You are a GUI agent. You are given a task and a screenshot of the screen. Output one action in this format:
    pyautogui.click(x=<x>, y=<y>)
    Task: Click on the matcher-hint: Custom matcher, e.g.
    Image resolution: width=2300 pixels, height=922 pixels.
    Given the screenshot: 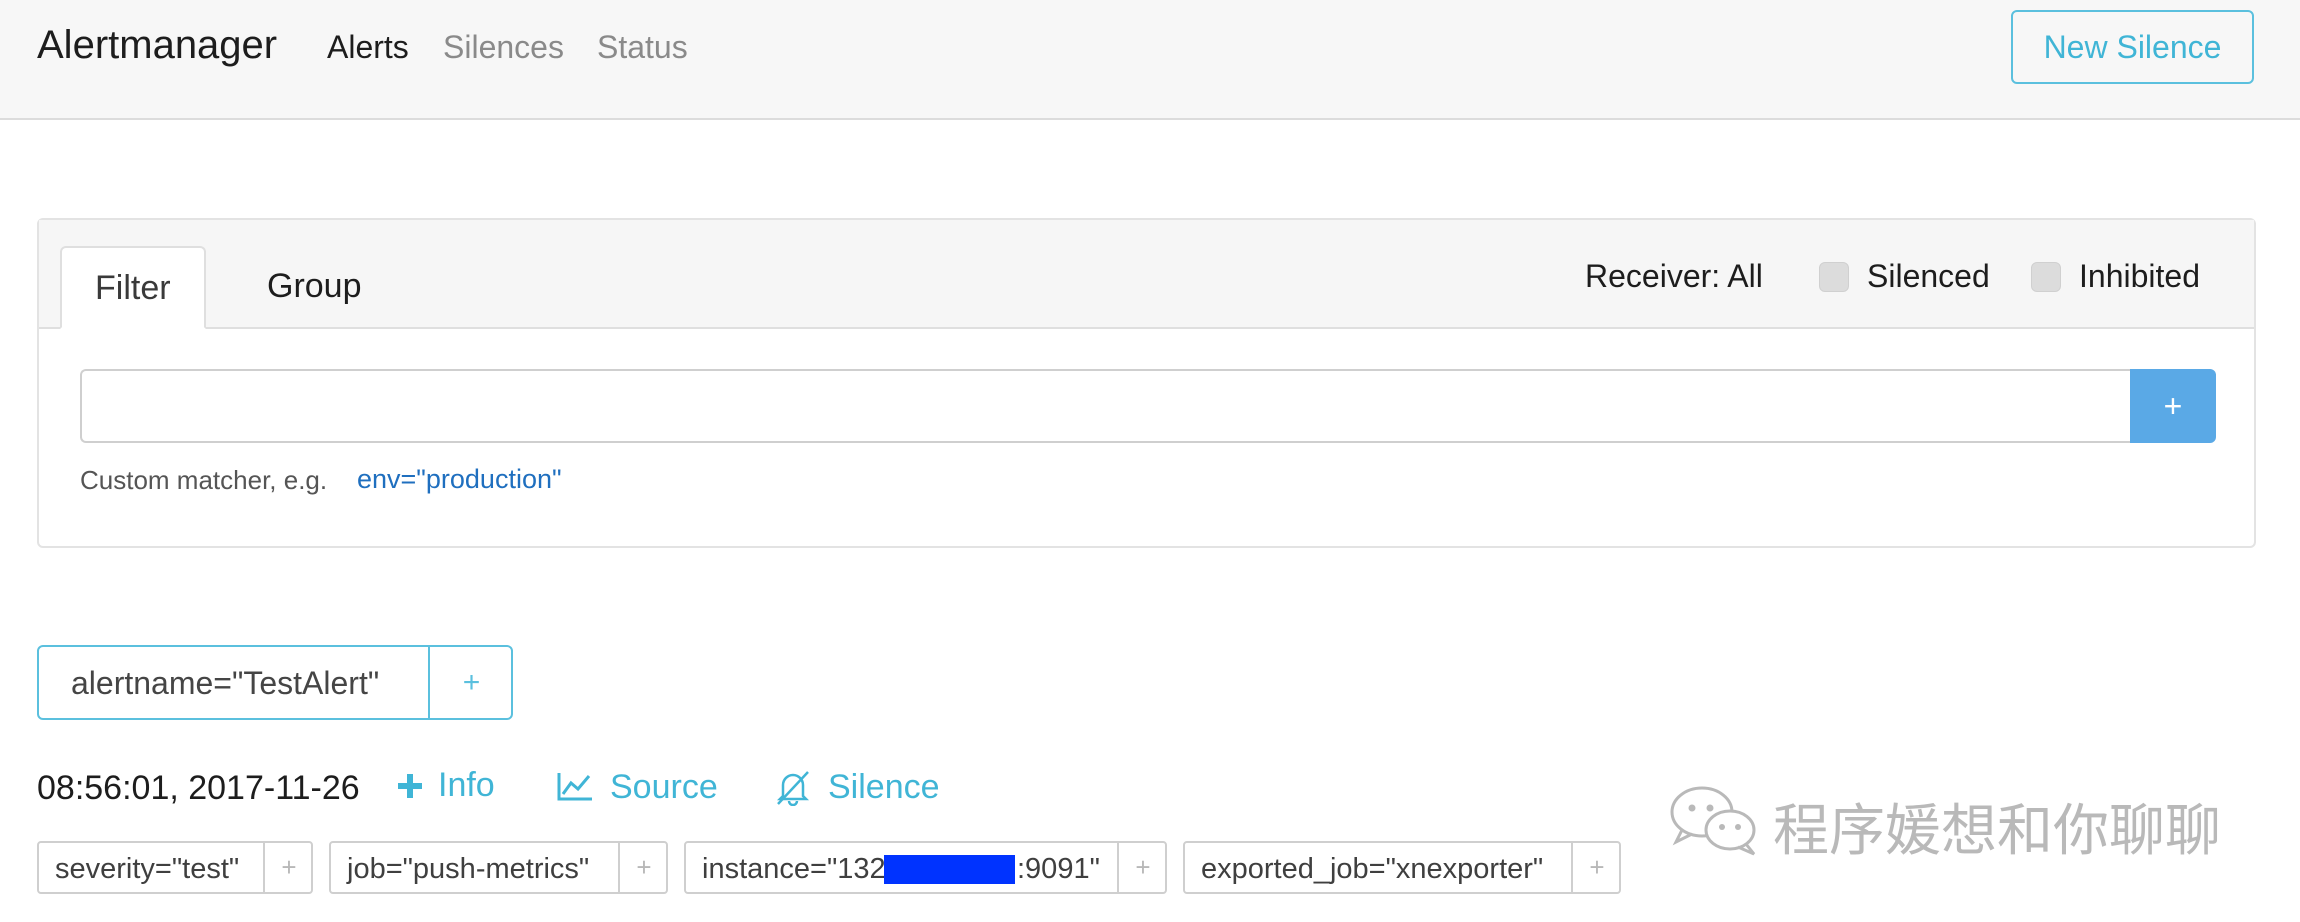 What is the action you would take?
    pyautogui.click(x=204, y=480)
    